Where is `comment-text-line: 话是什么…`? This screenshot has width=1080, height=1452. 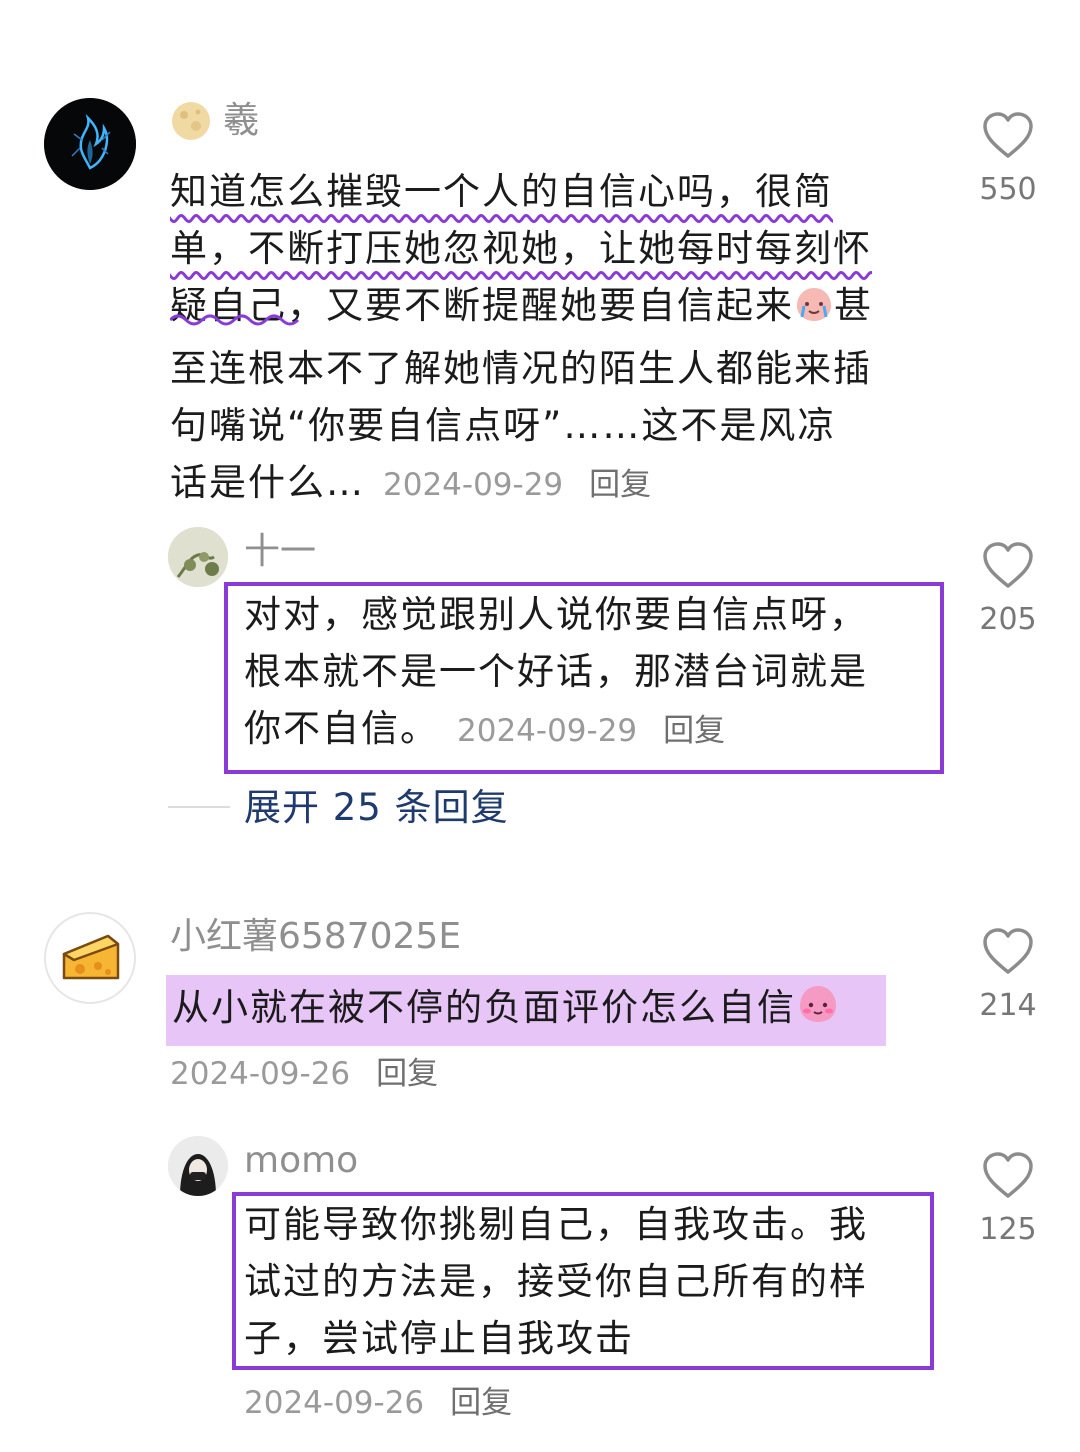 comment-text-line: 话是什么… is located at coordinates (267, 482).